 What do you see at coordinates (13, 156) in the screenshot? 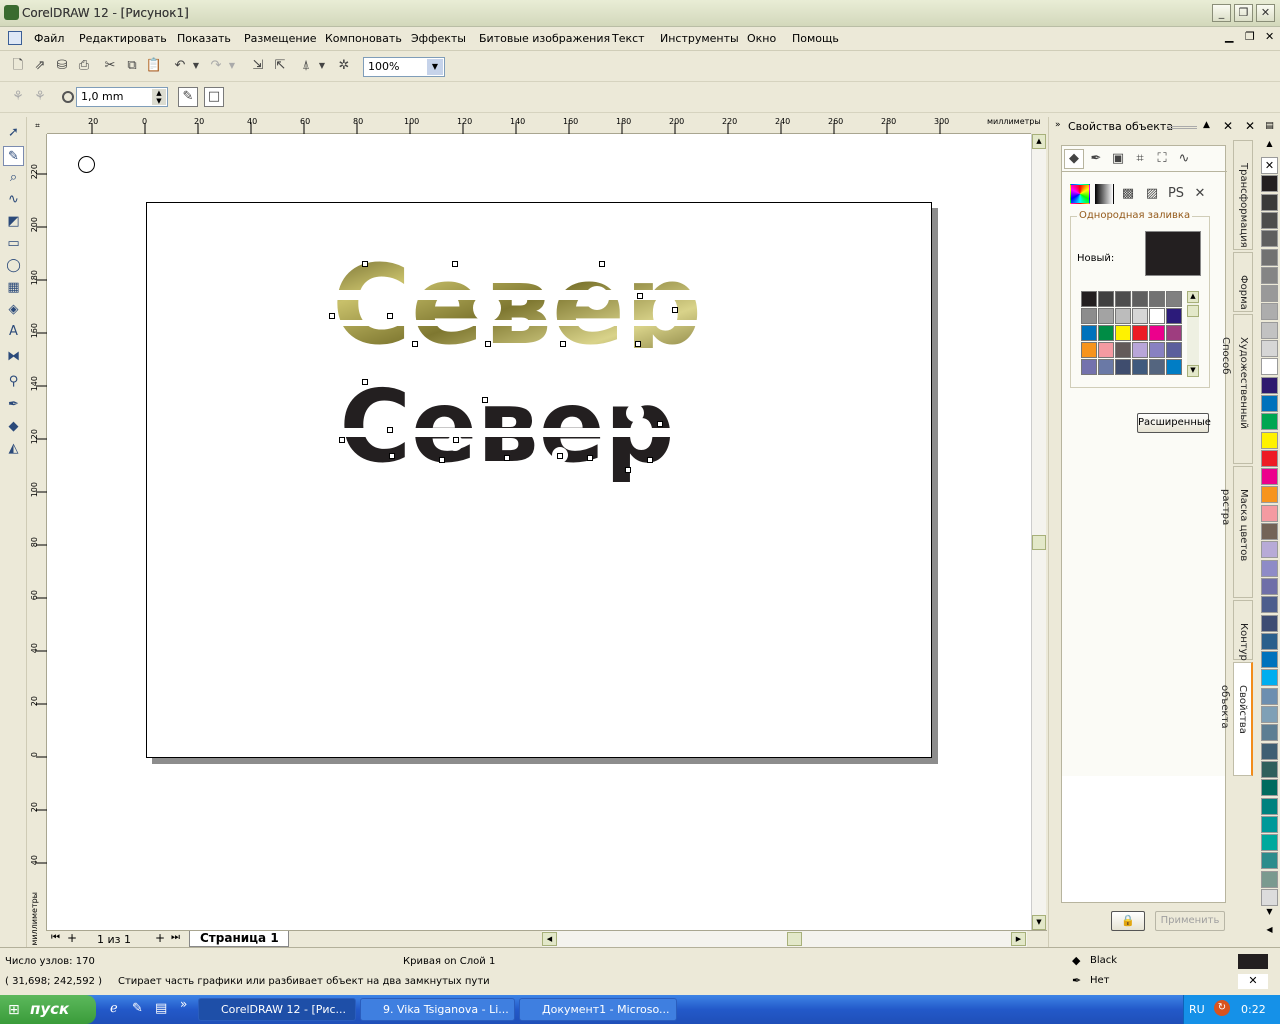
I see `eraser-tool-icon: ✎` at bounding box center [13, 156].